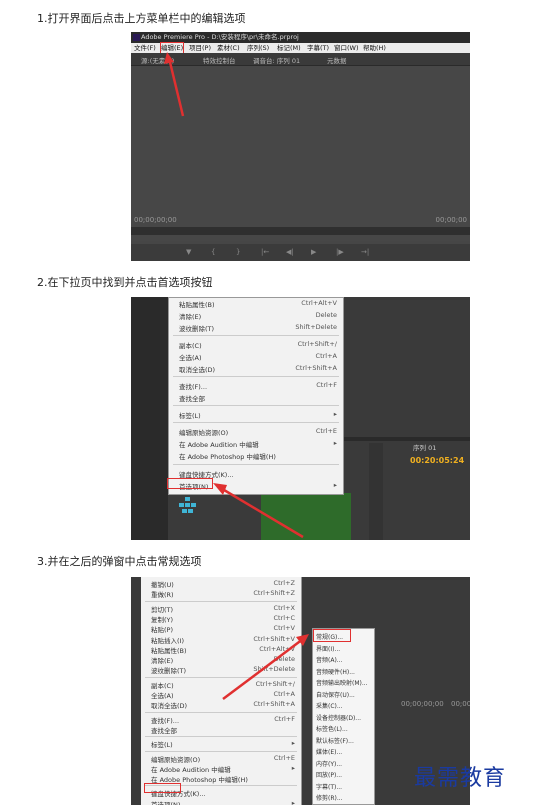 The height and width of the screenshot is (805, 535). What do you see at coordinates (125, 282) in the screenshot?
I see `step-2-caption: 2.在下拉页中找到并点击首选项按钮` at bounding box center [125, 282].